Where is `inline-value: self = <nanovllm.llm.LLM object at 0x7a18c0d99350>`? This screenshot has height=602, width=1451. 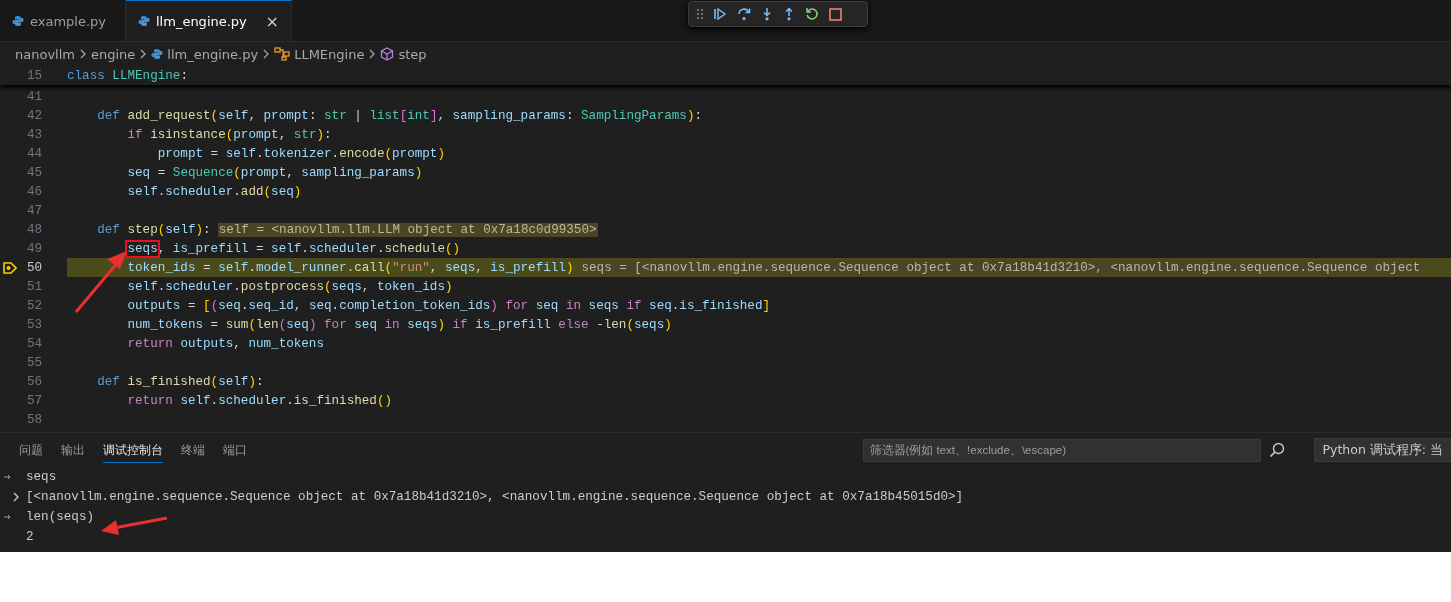
inline-value: self = <nanovllm.llm.LLM object at 0x7a18c0d99350> is located at coordinates (407, 229).